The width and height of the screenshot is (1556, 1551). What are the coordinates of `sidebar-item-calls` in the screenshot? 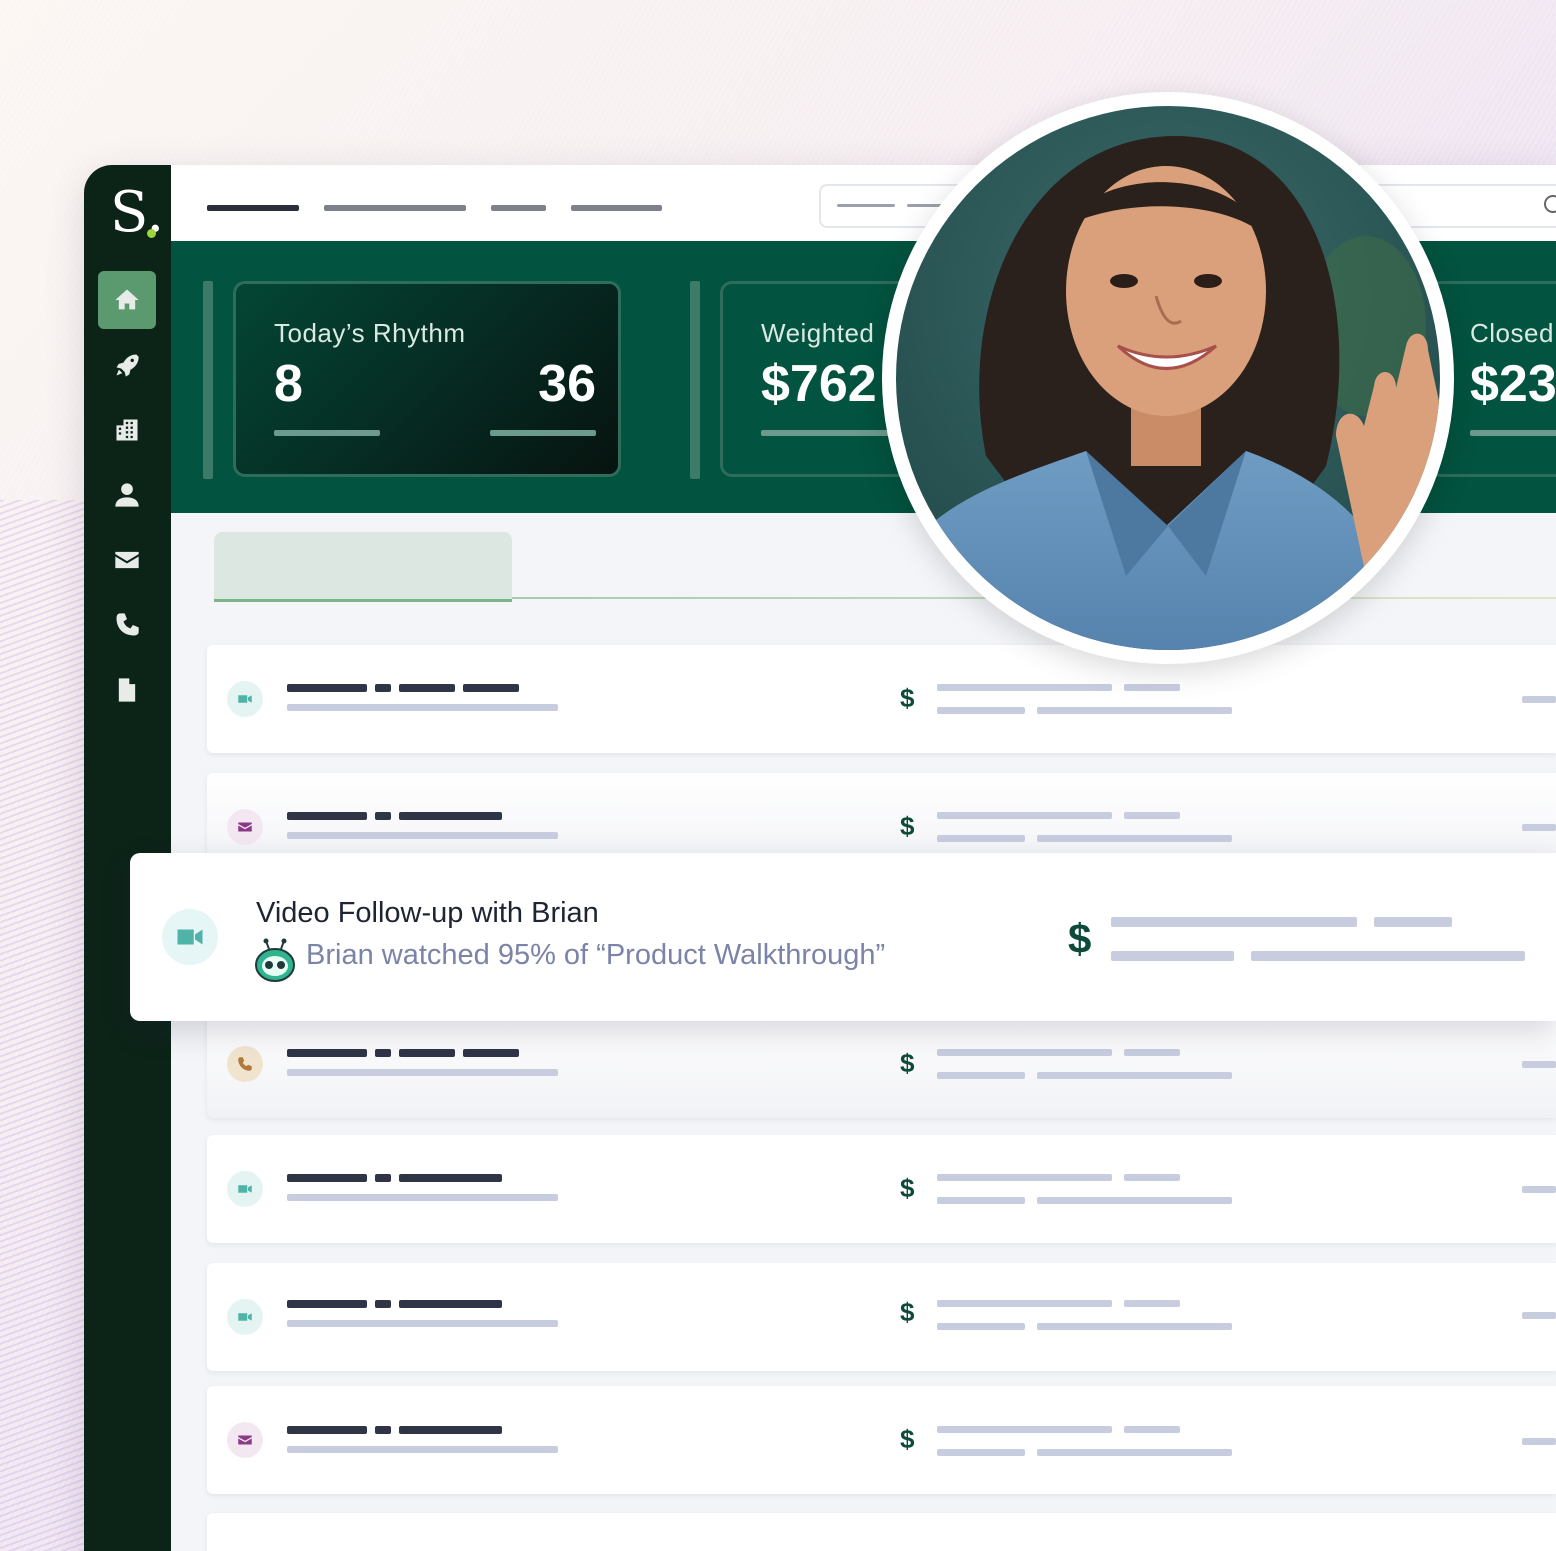 It's located at (127, 625).